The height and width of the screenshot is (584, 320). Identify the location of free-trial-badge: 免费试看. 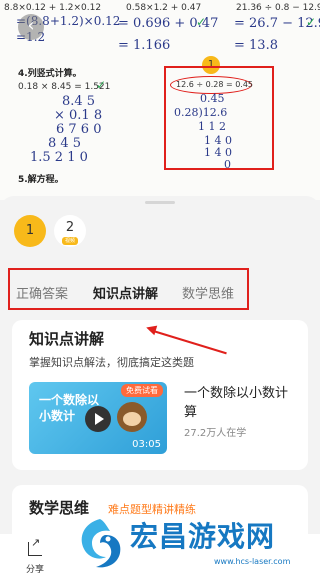
(142, 390).